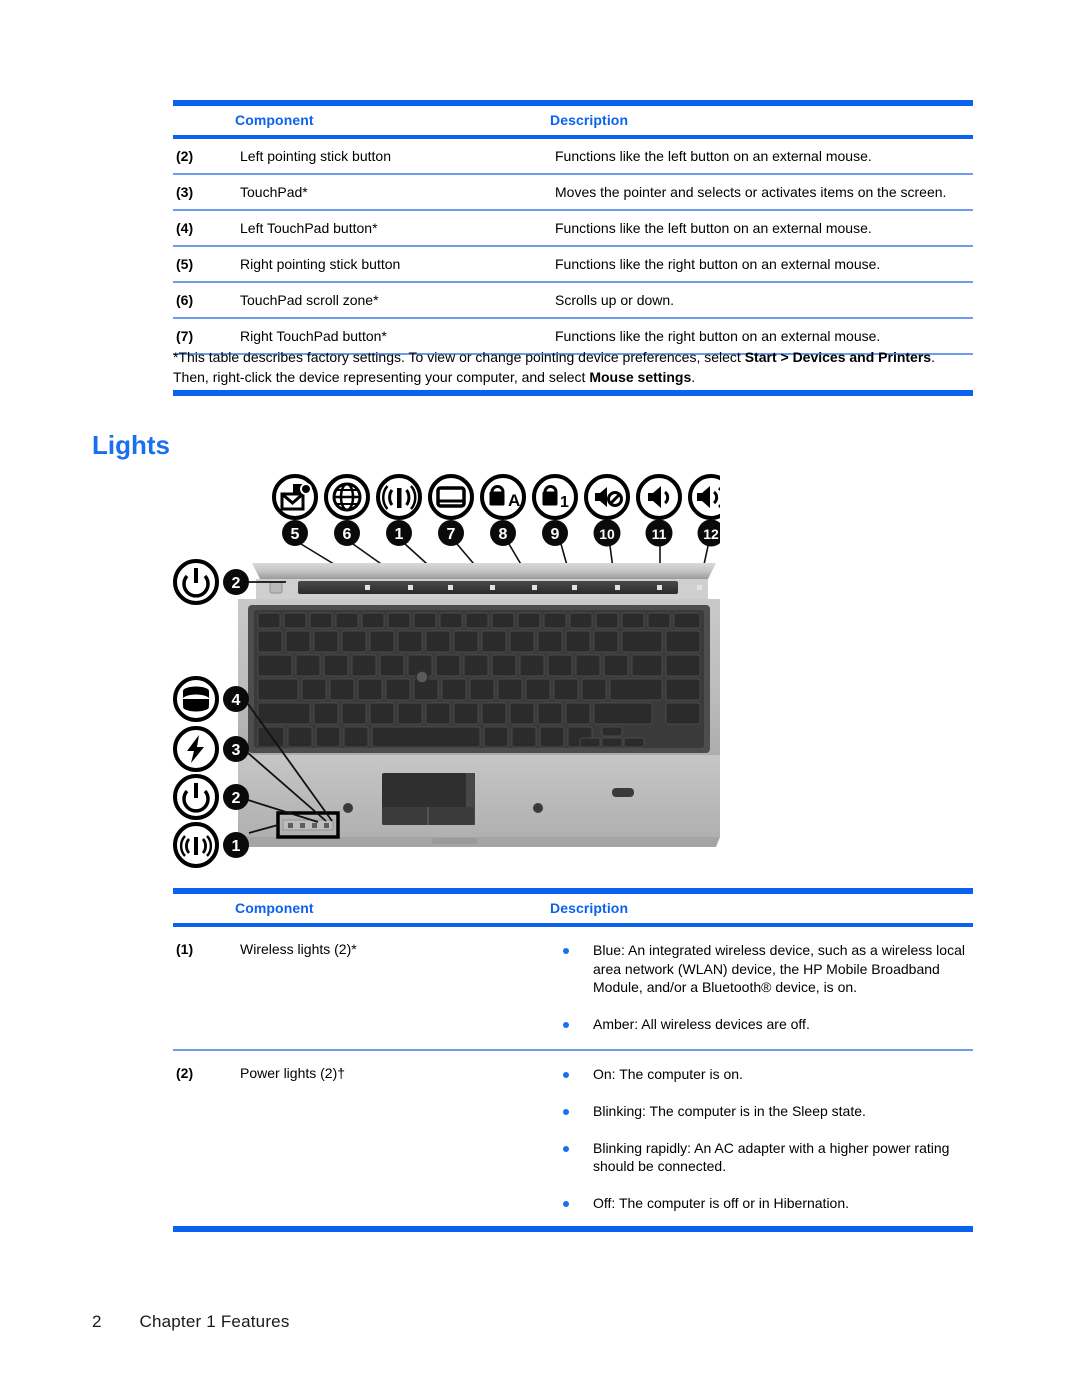 This screenshot has width=1080, height=1397. I want to click on row-number: (5), so click(185, 264).